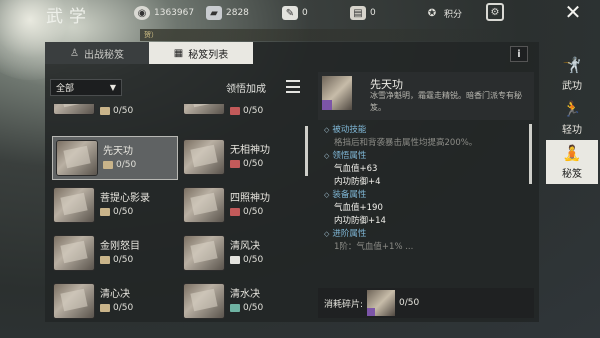 This screenshot has width=600, height=338. I want to click on points-icon: ✪, so click(432, 13).